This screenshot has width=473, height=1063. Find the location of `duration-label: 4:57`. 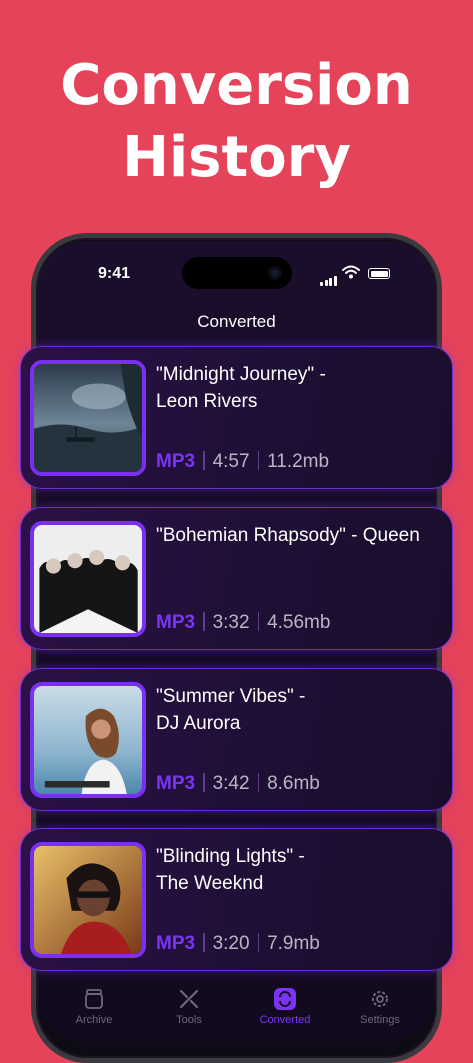

duration-label: 4:57 is located at coordinates (231, 461).